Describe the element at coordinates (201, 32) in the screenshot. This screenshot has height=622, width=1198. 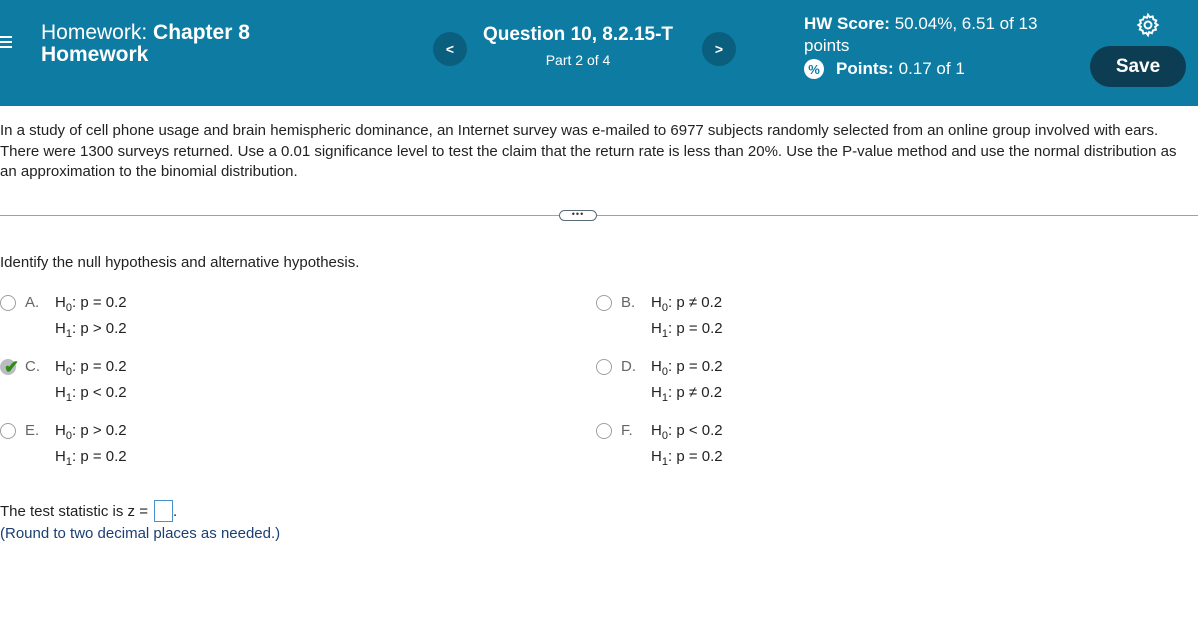
I see `homework-title-chapter: Chapter 8` at that location.